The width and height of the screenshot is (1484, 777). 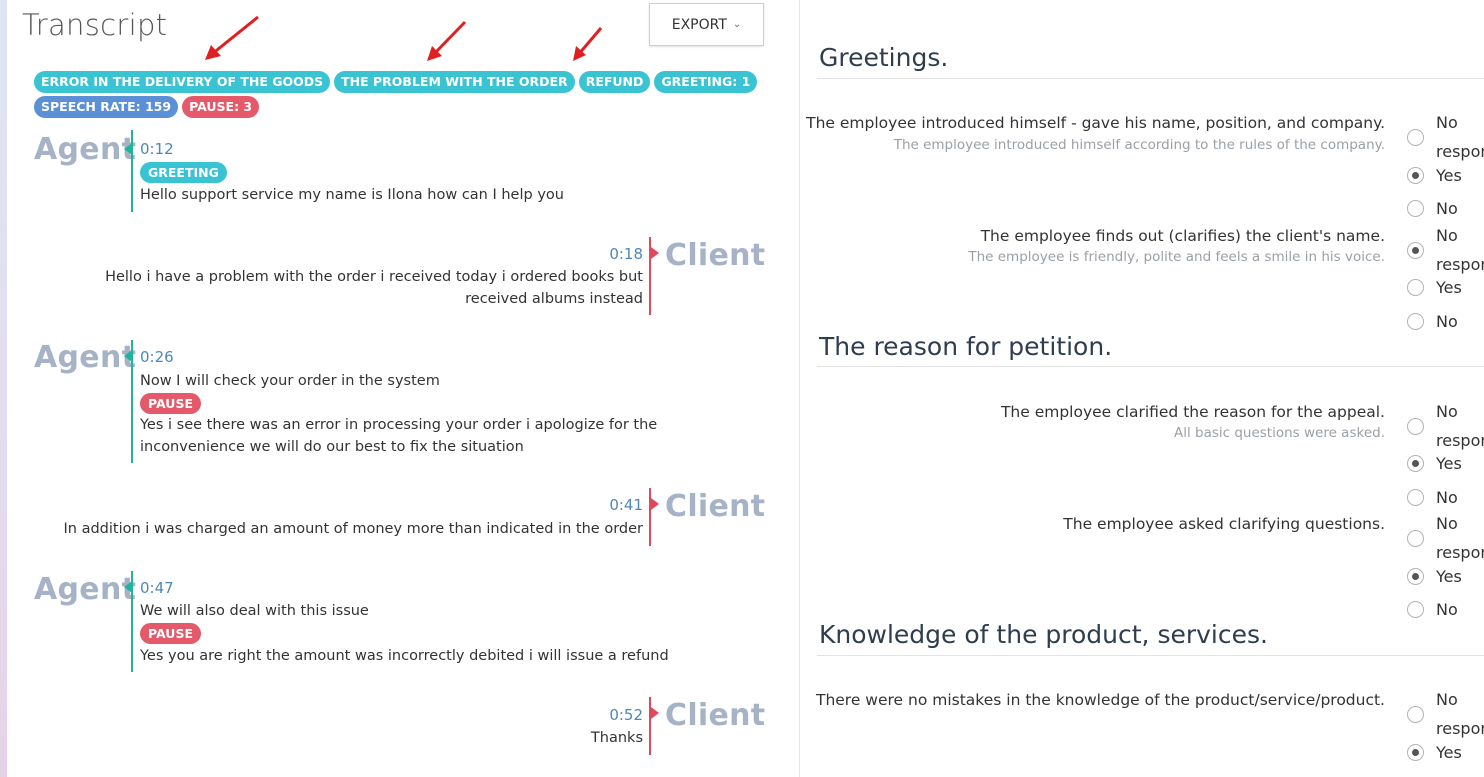 I want to click on tag-speech-rate: SPEECH RATE: 159, so click(x=106, y=107).